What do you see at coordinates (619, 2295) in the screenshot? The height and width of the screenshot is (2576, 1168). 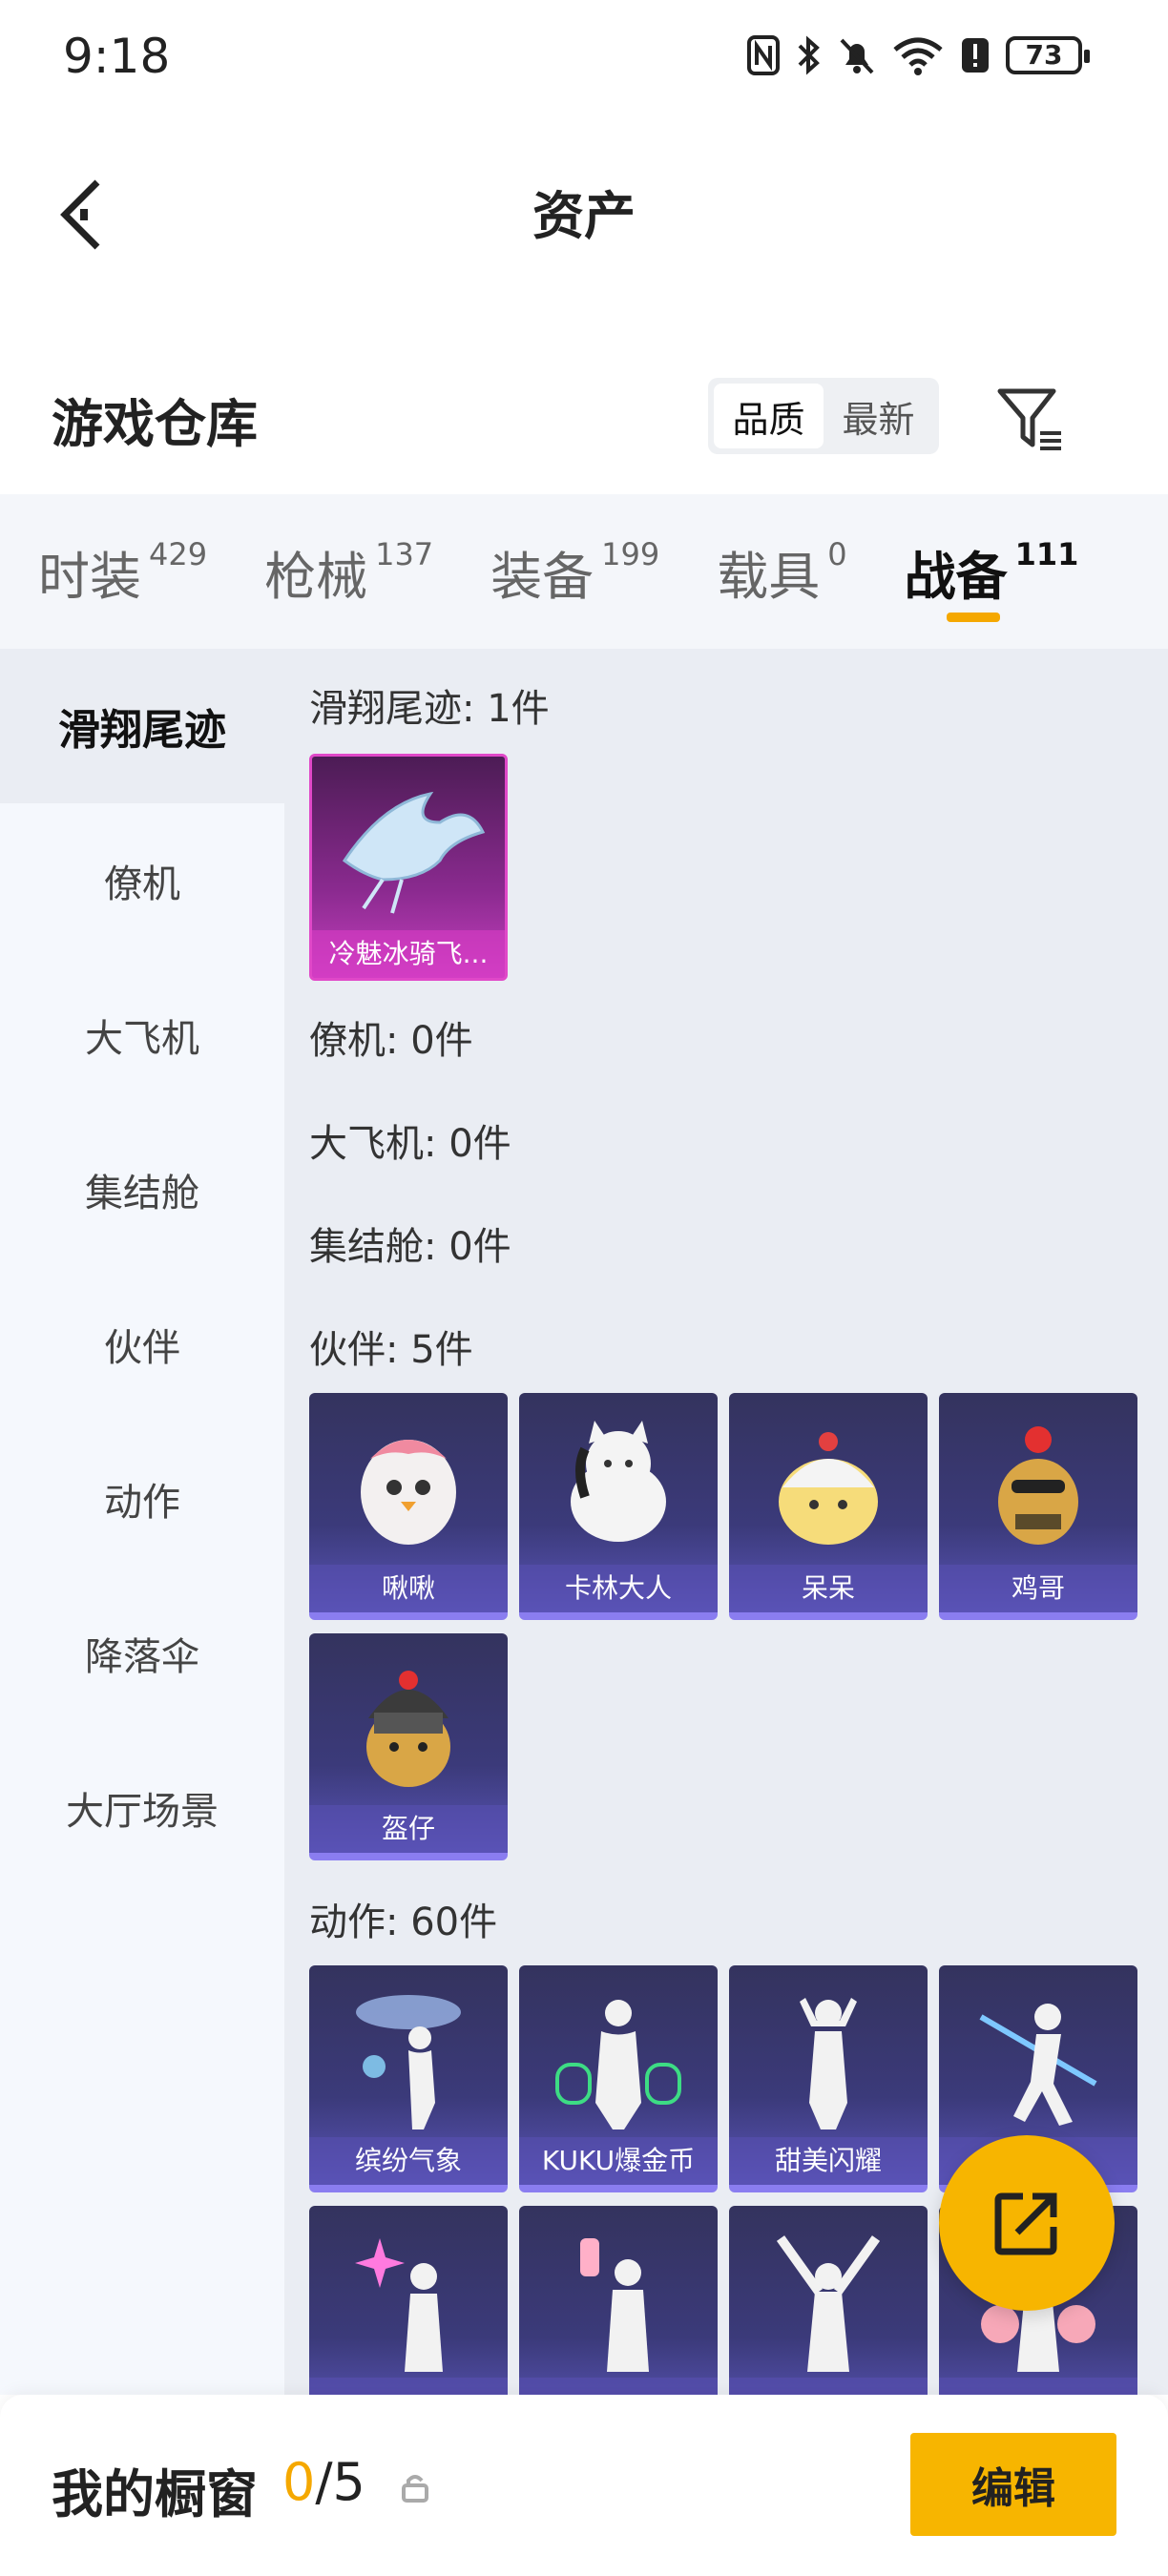 I see `figure-flower-icon` at bounding box center [619, 2295].